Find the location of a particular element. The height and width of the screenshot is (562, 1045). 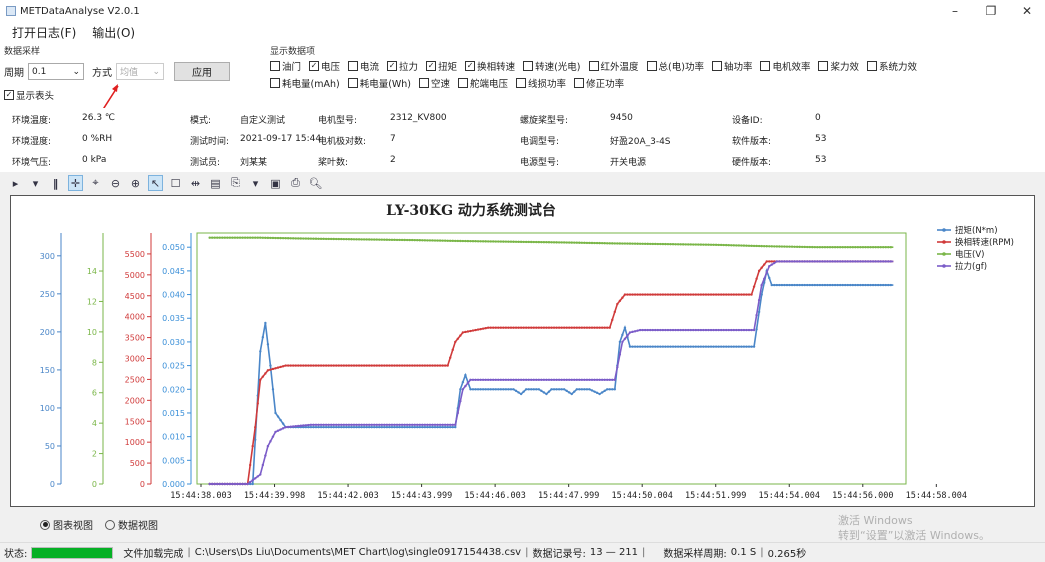

mode-value: 均值 is located at coordinates (129, 73).